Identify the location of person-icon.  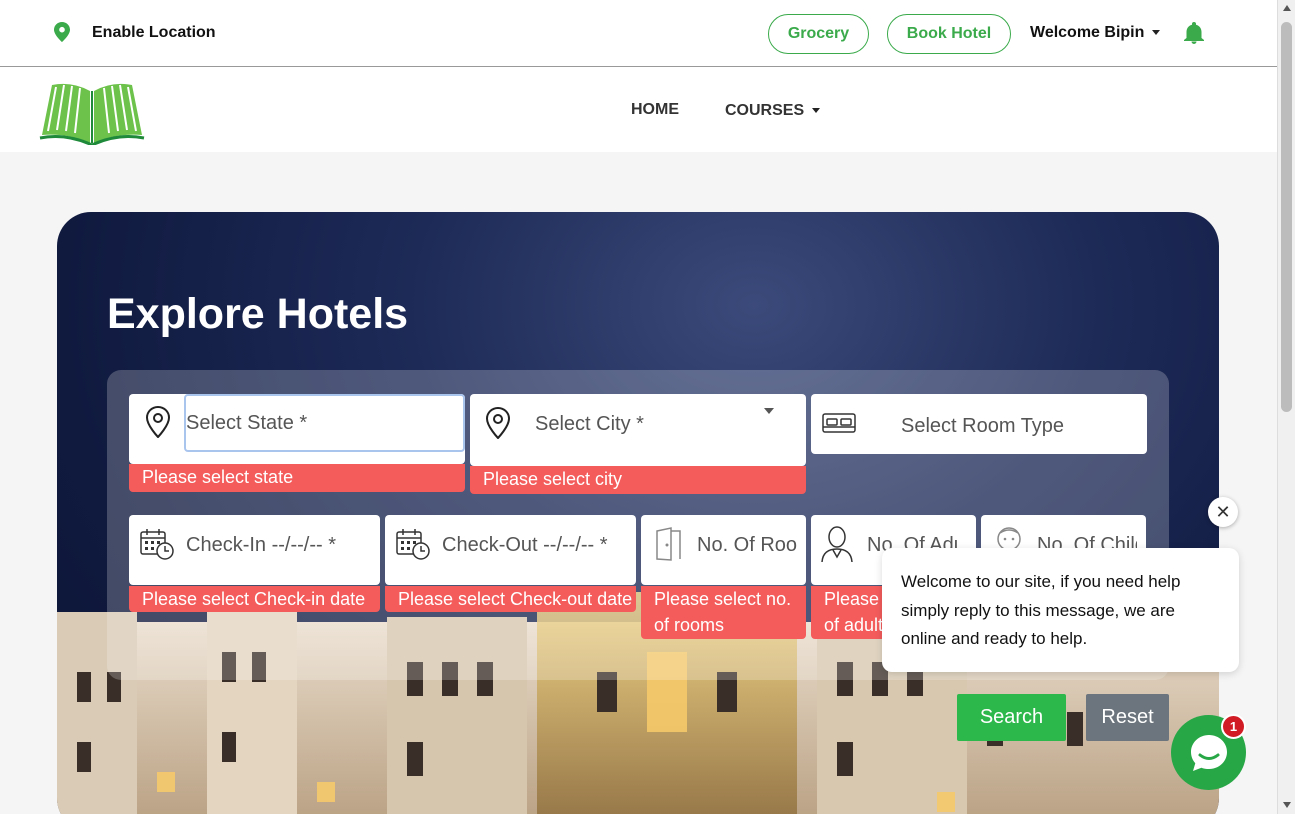
(837, 544).